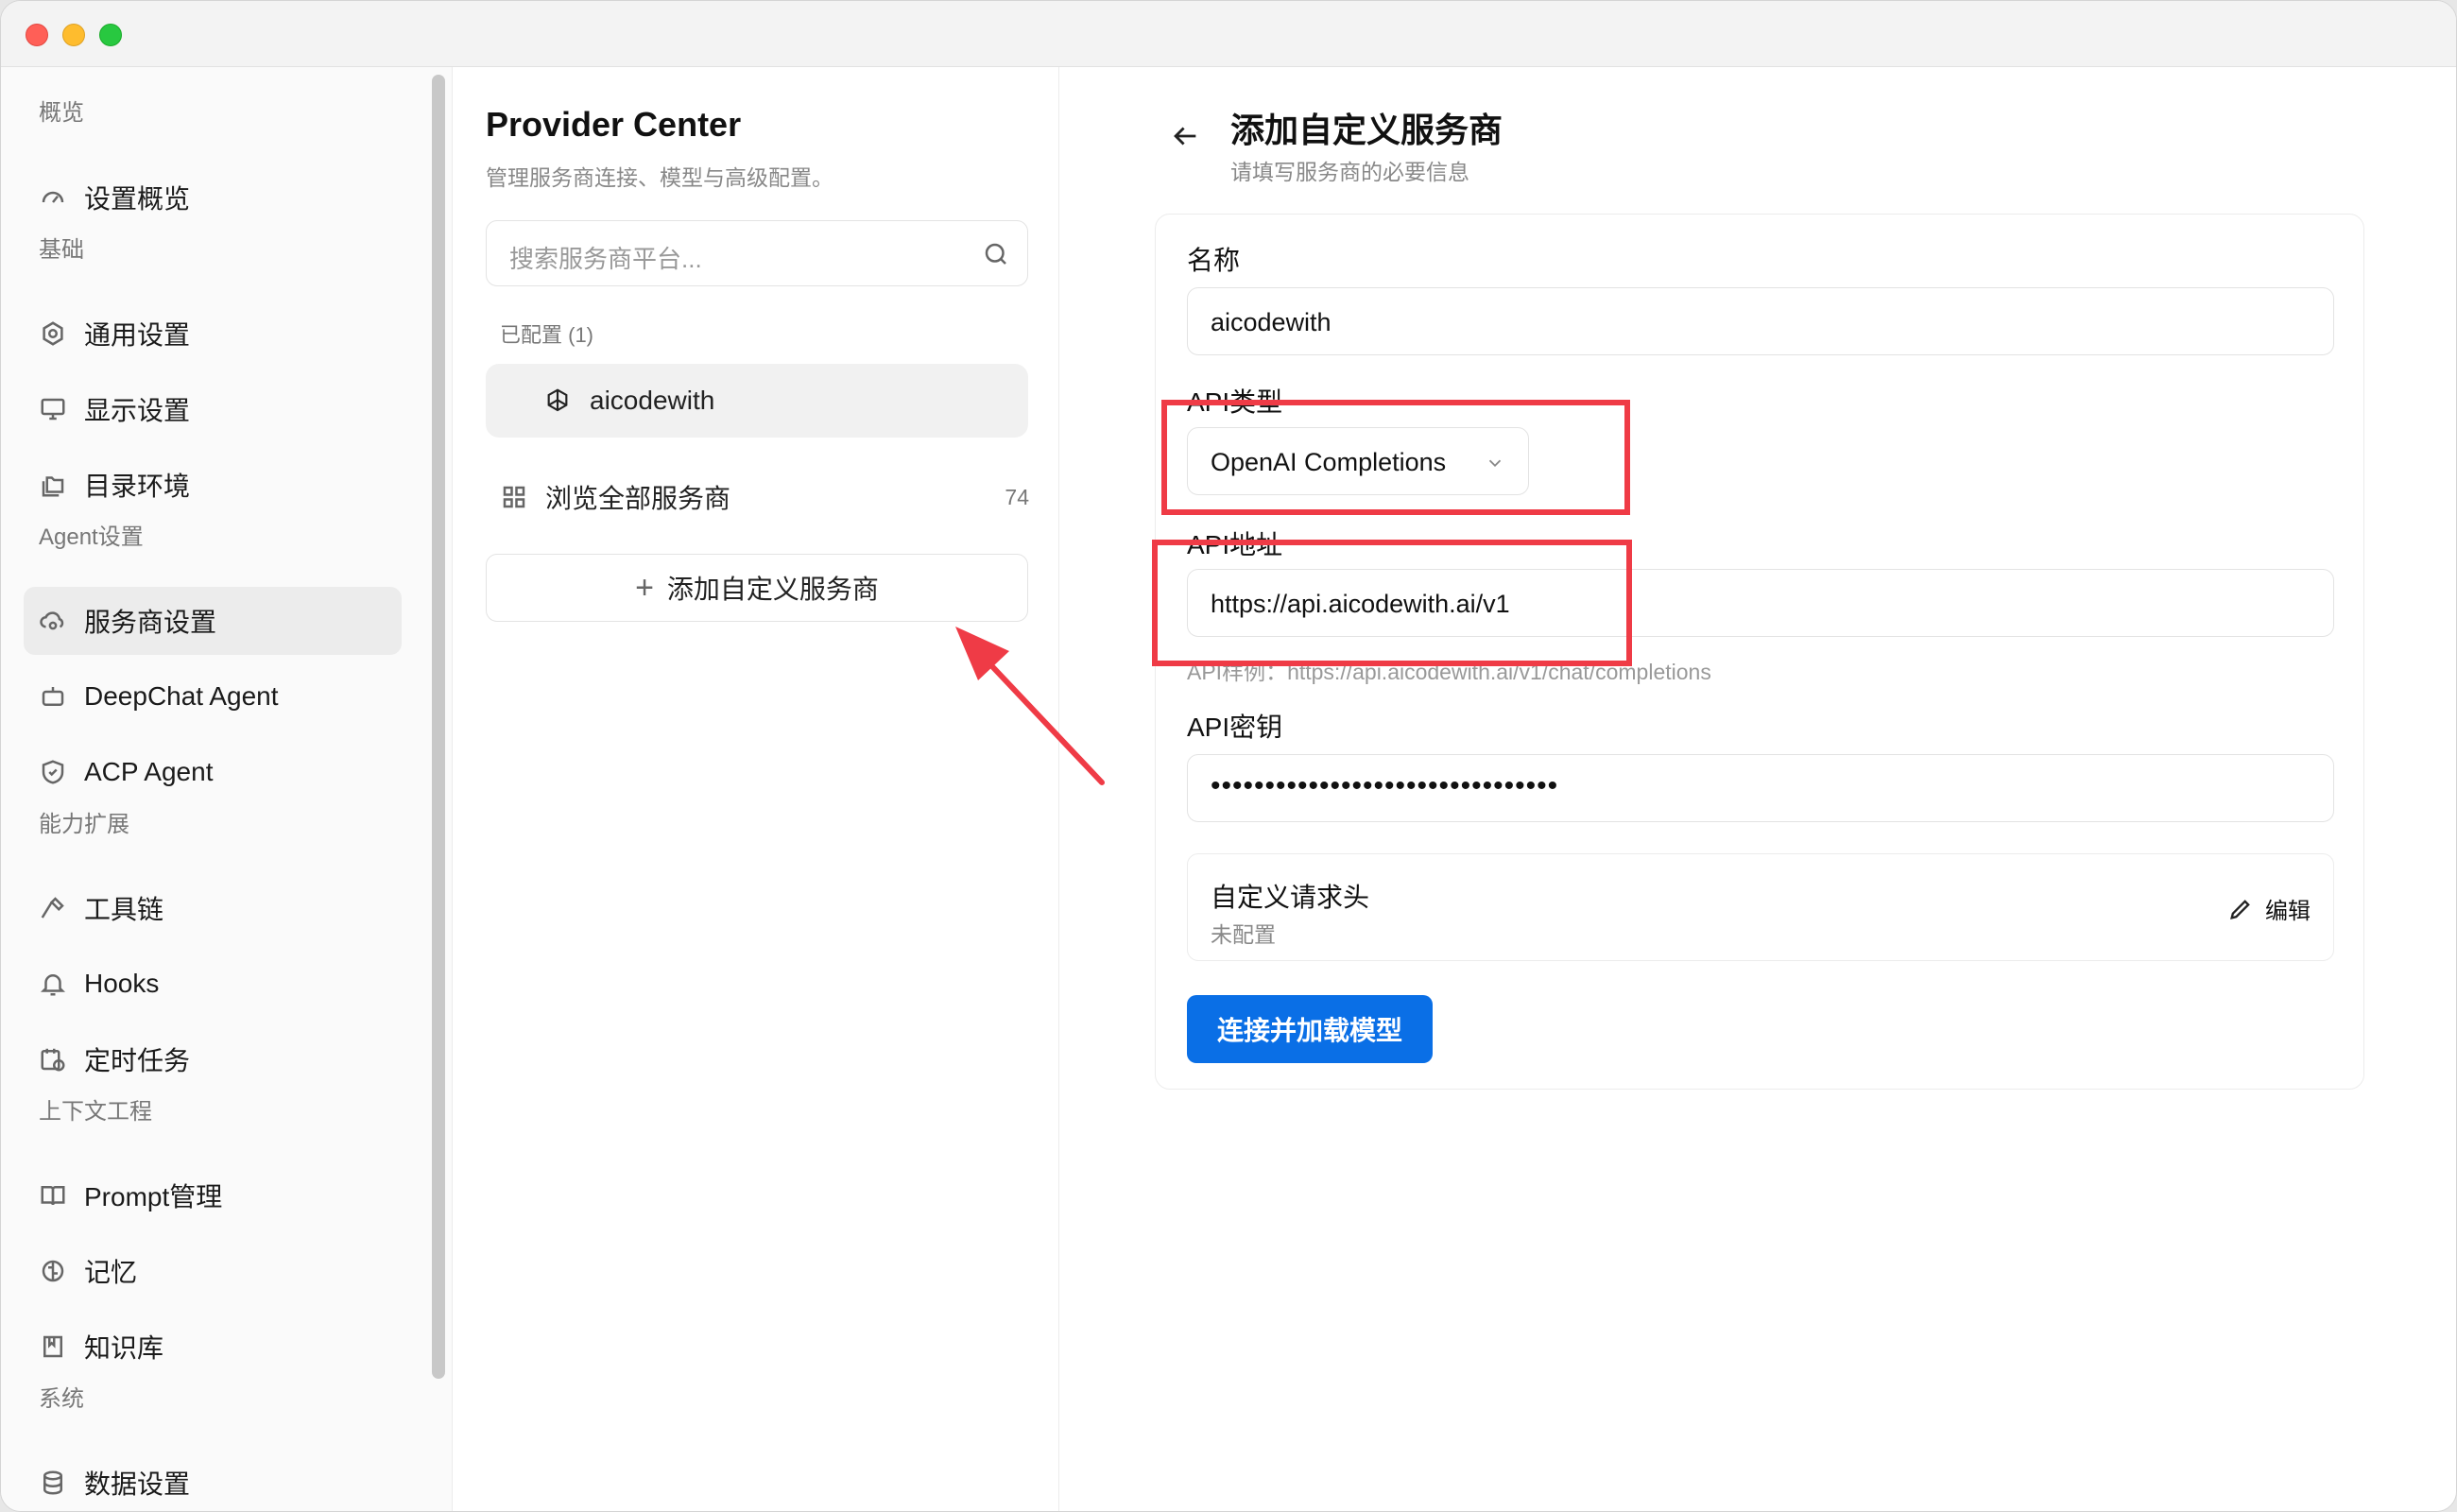  Describe the element at coordinates (111, 1272) in the screenshot. I see `sidebar-item-label: 记忆` at that location.